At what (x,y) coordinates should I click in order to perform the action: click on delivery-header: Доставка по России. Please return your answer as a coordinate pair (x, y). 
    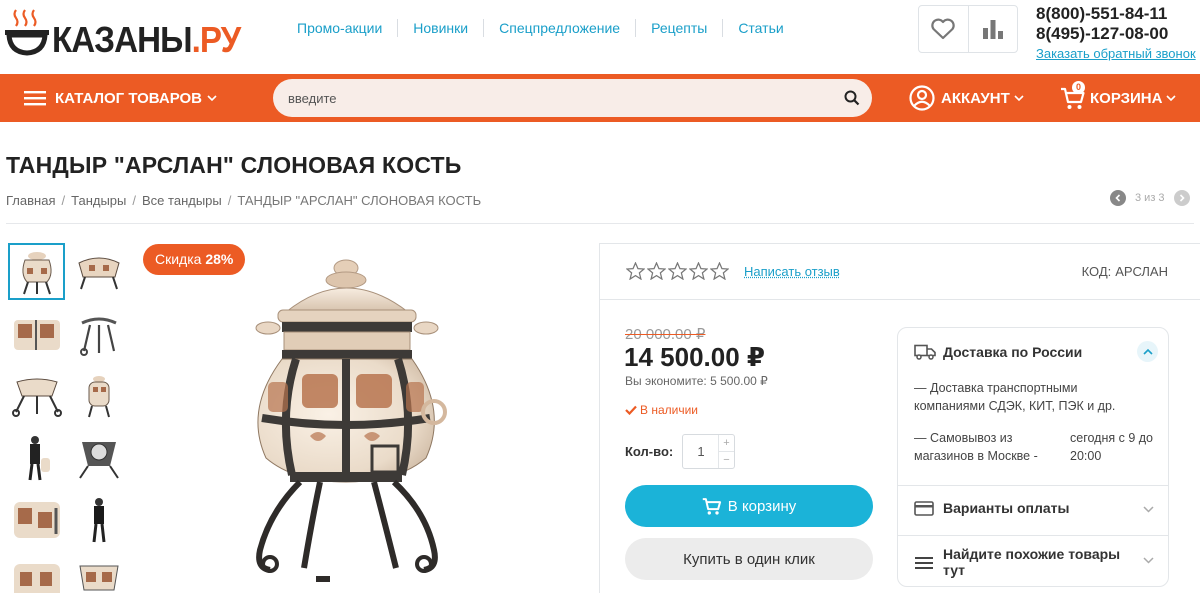
    Looking at the image, I should click on (998, 352).